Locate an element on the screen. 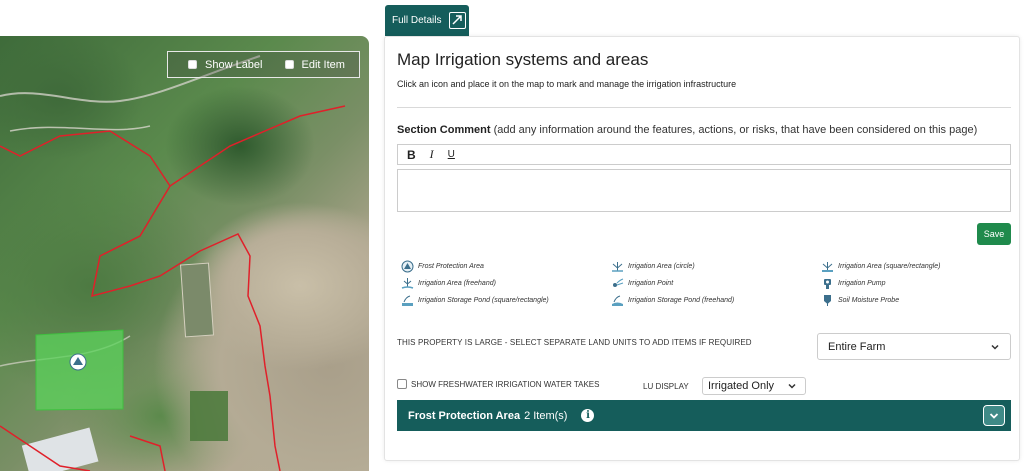  freshwater-takes-label: SHOW FRESHWATER IRRIGATION WATER TAKES is located at coordinates (505, 384).